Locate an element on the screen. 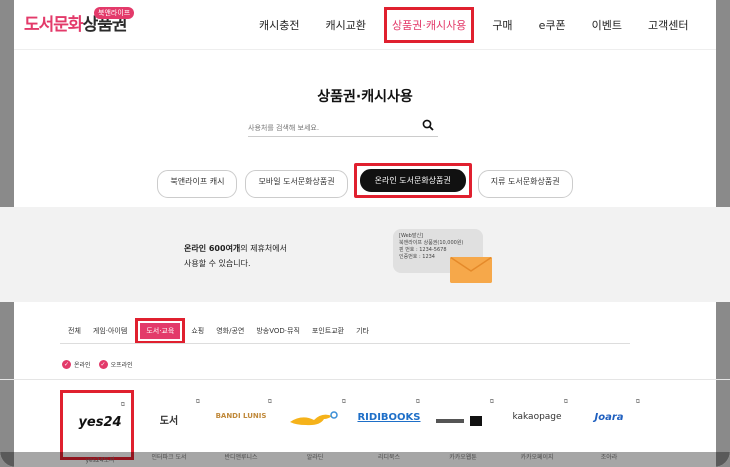 The width and height of the screenshot is (730, 467). filter-offline: ✓ 오프라인 is located at coordinates (115, 364).